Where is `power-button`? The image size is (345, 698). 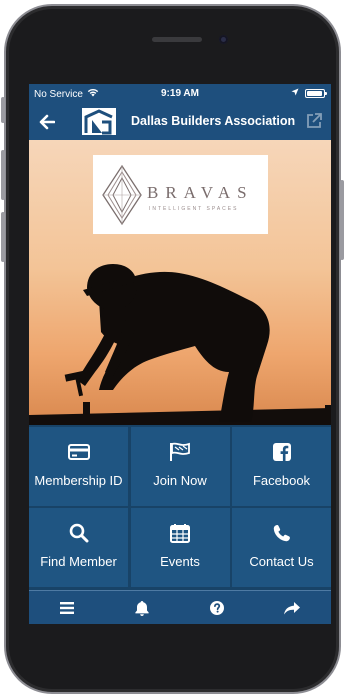
power-button is located at coordinates (342, 220).